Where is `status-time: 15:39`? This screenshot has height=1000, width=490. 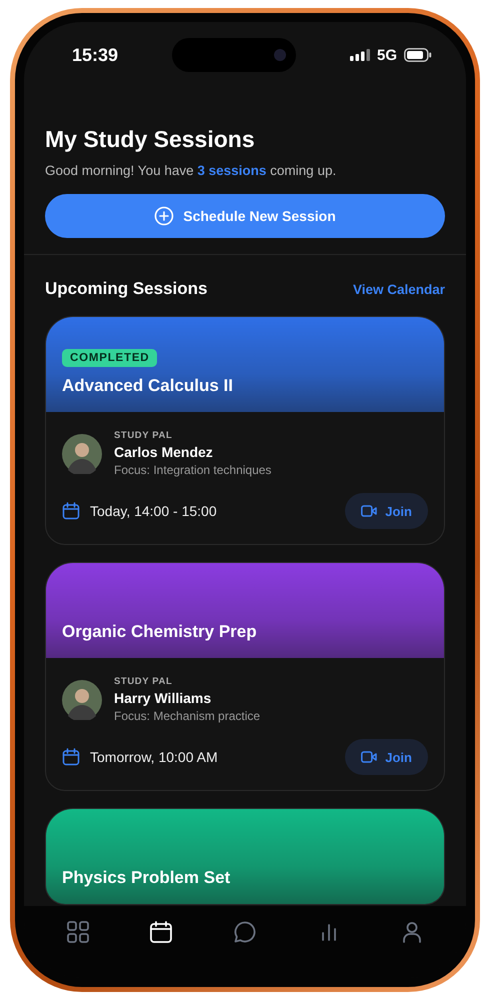 status-time: 15:39 is located at coordinates (95, 55).